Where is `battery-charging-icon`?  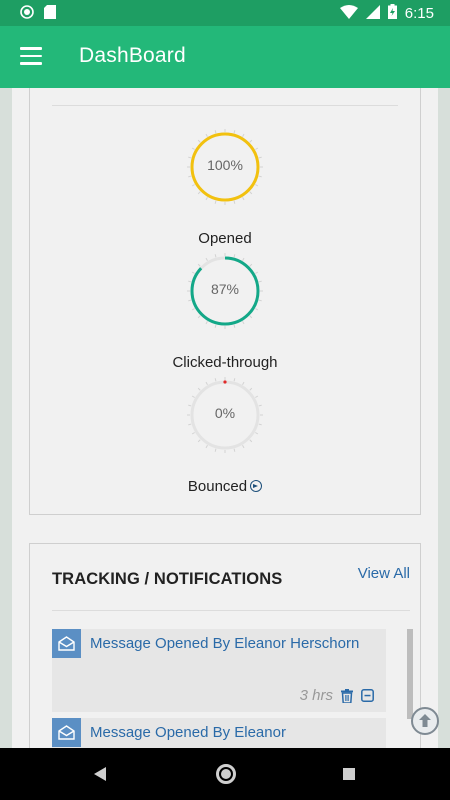 battery-charging-icon is located at coordinates (392, 13).